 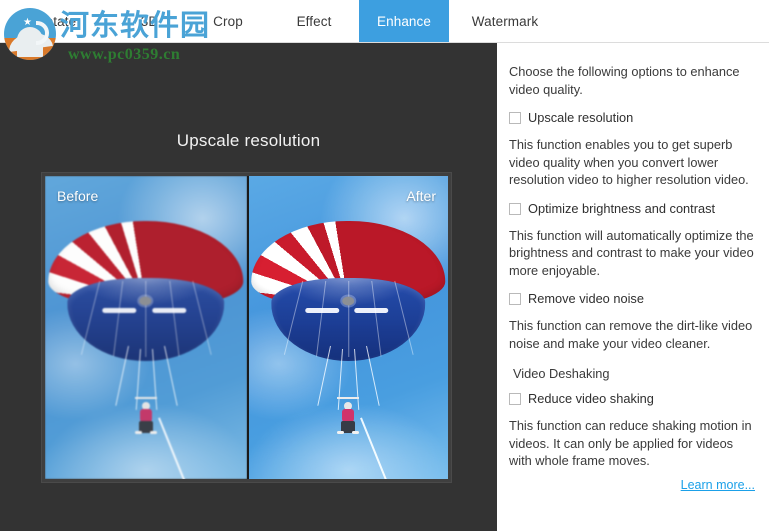 What do you see at coordinates (248, 140) in the screenshot?
I see `preview-title: Upscale resolution` at bounding box center [248, 140].